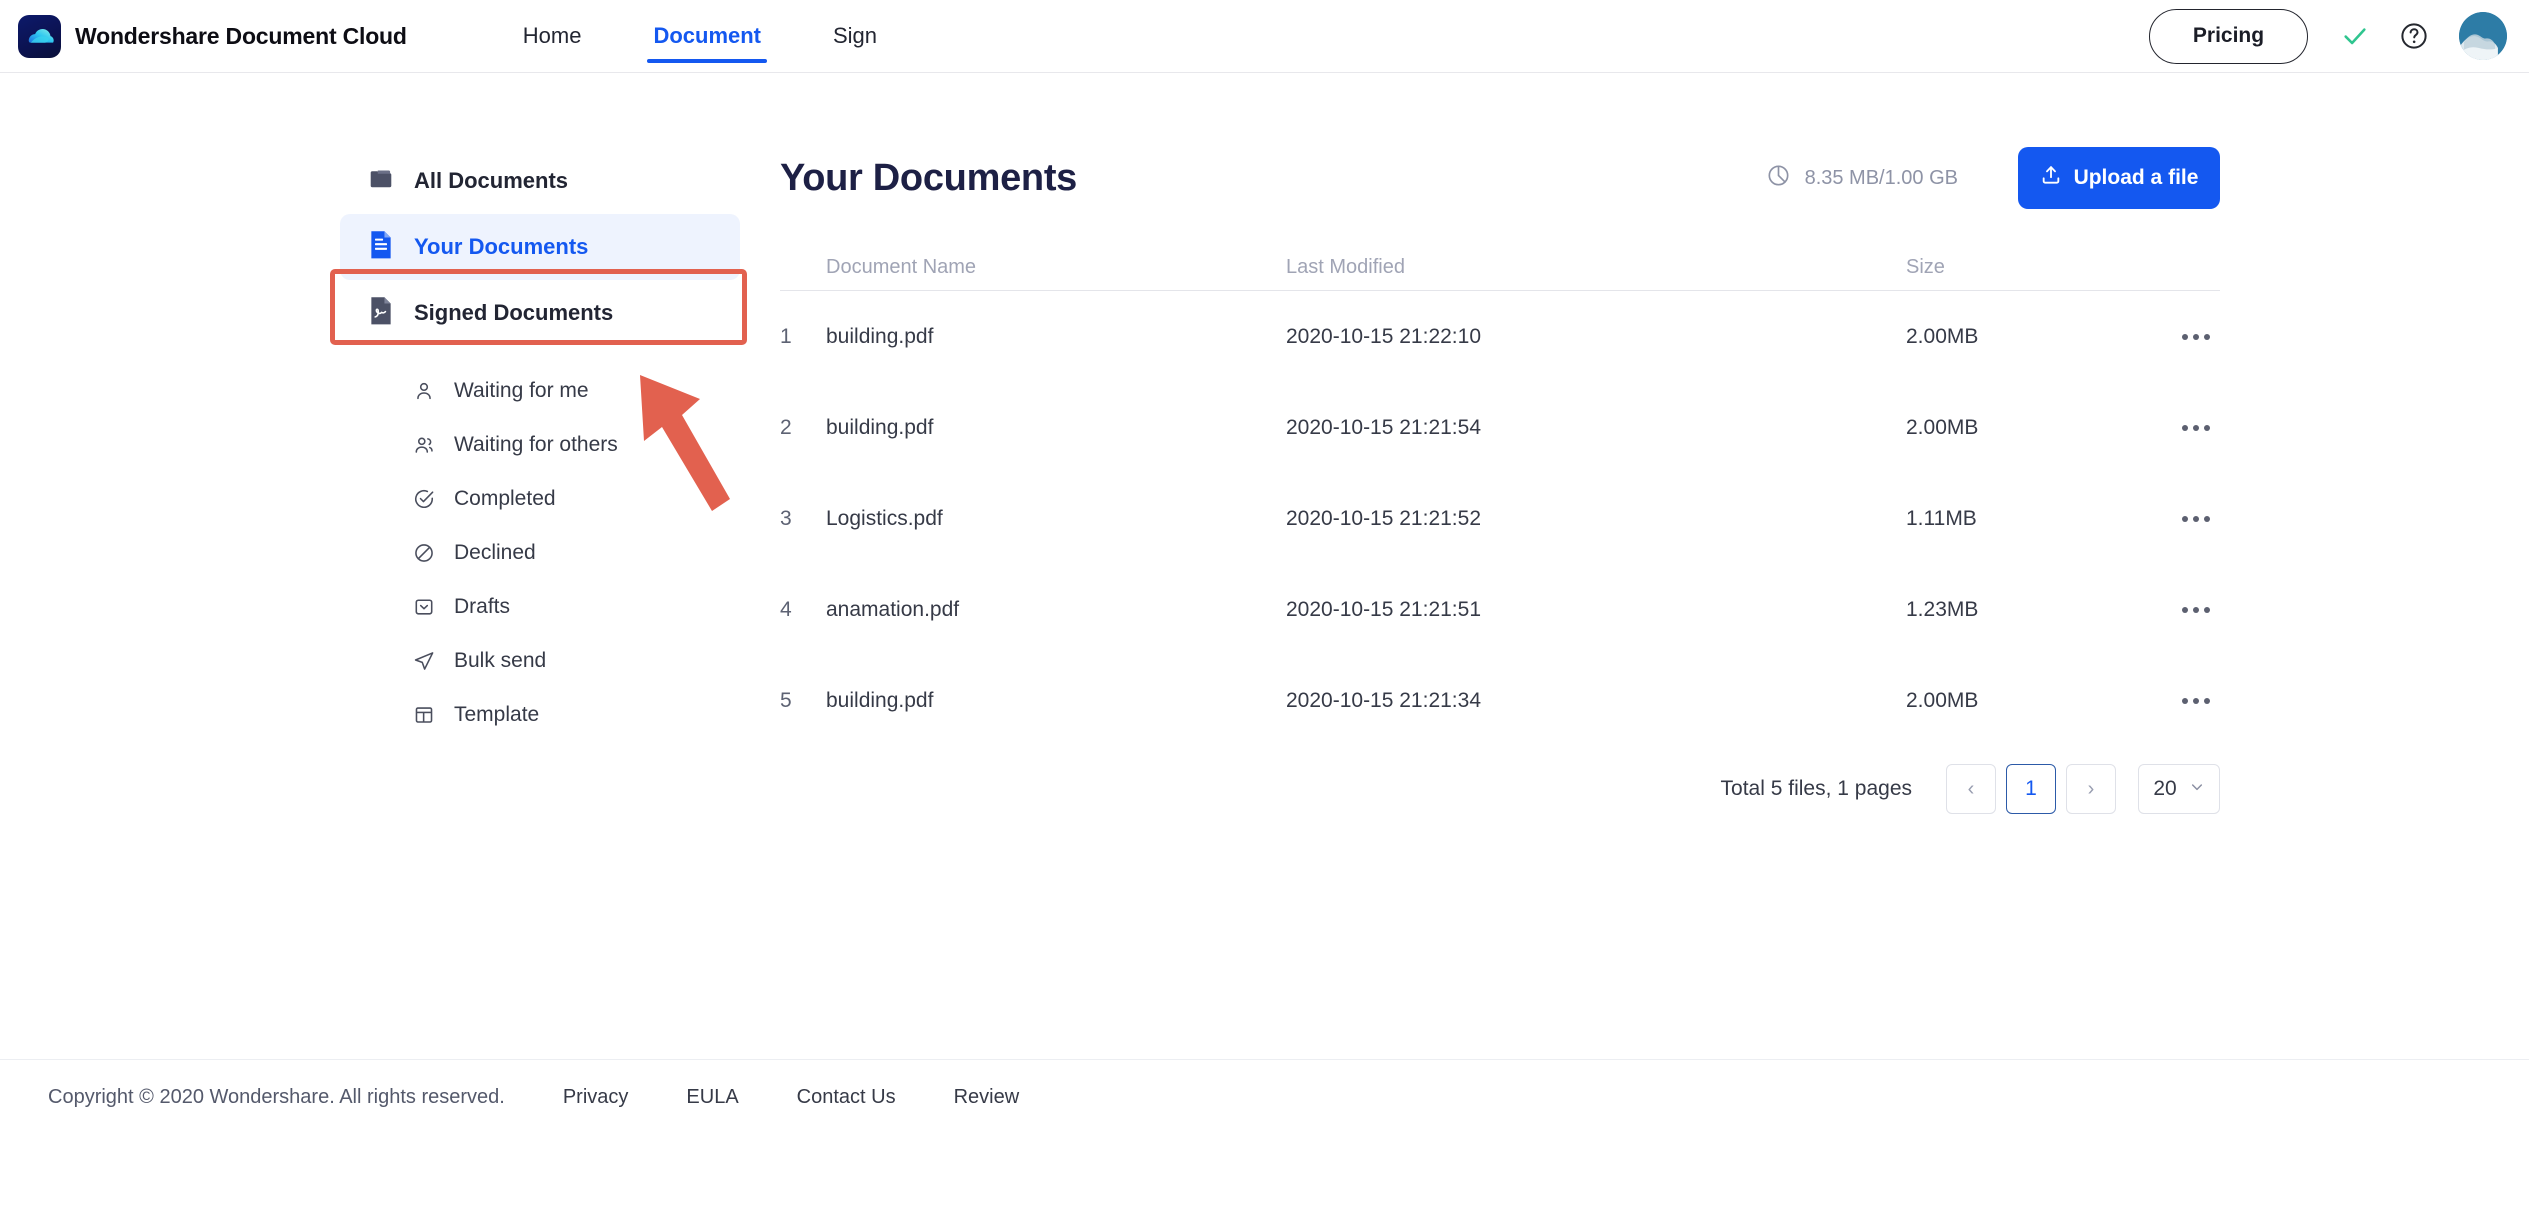 The image size is (2529, 1211). Describe the element at coordinates (1942, 609) in the screenshot. I see `row-size: 1.23MB` at that location.